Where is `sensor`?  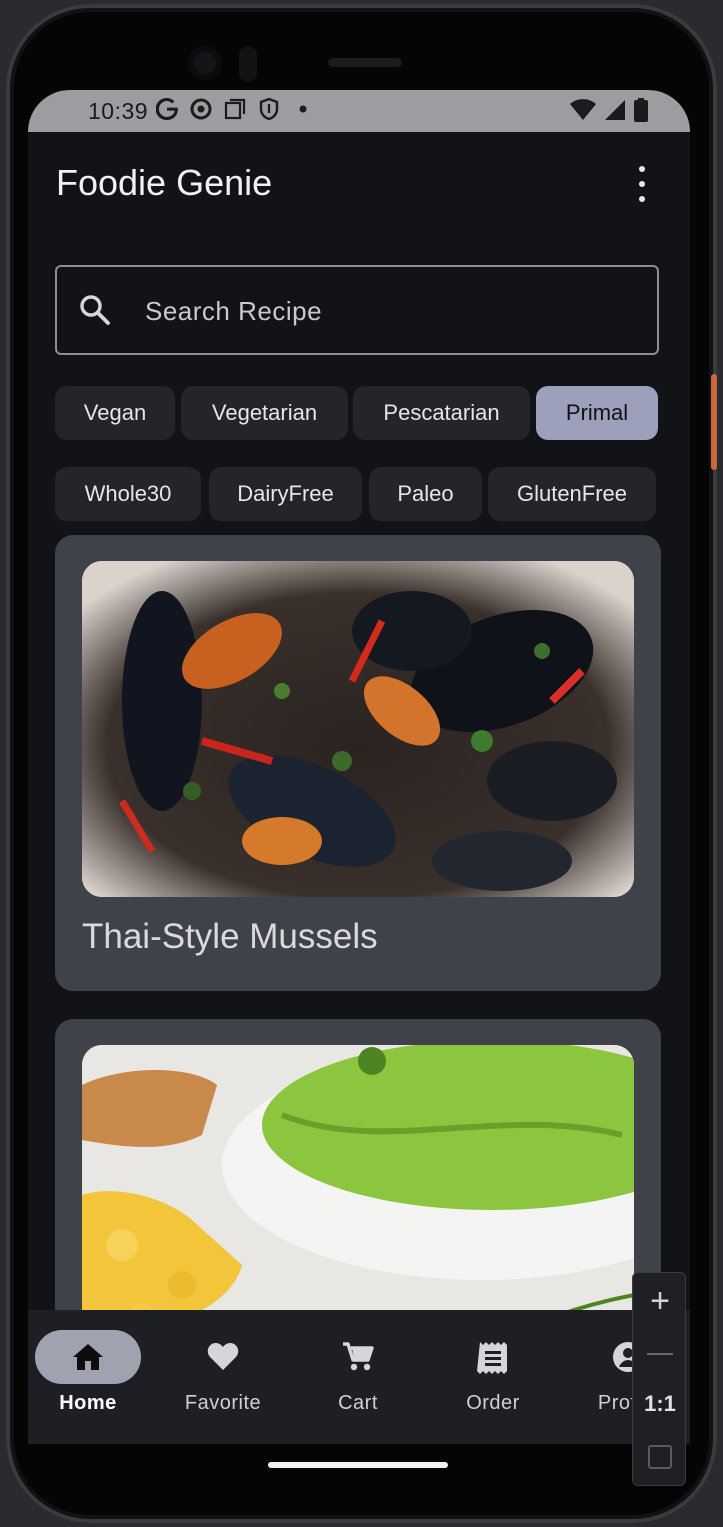
sensor is located at coordinates (248, 64).